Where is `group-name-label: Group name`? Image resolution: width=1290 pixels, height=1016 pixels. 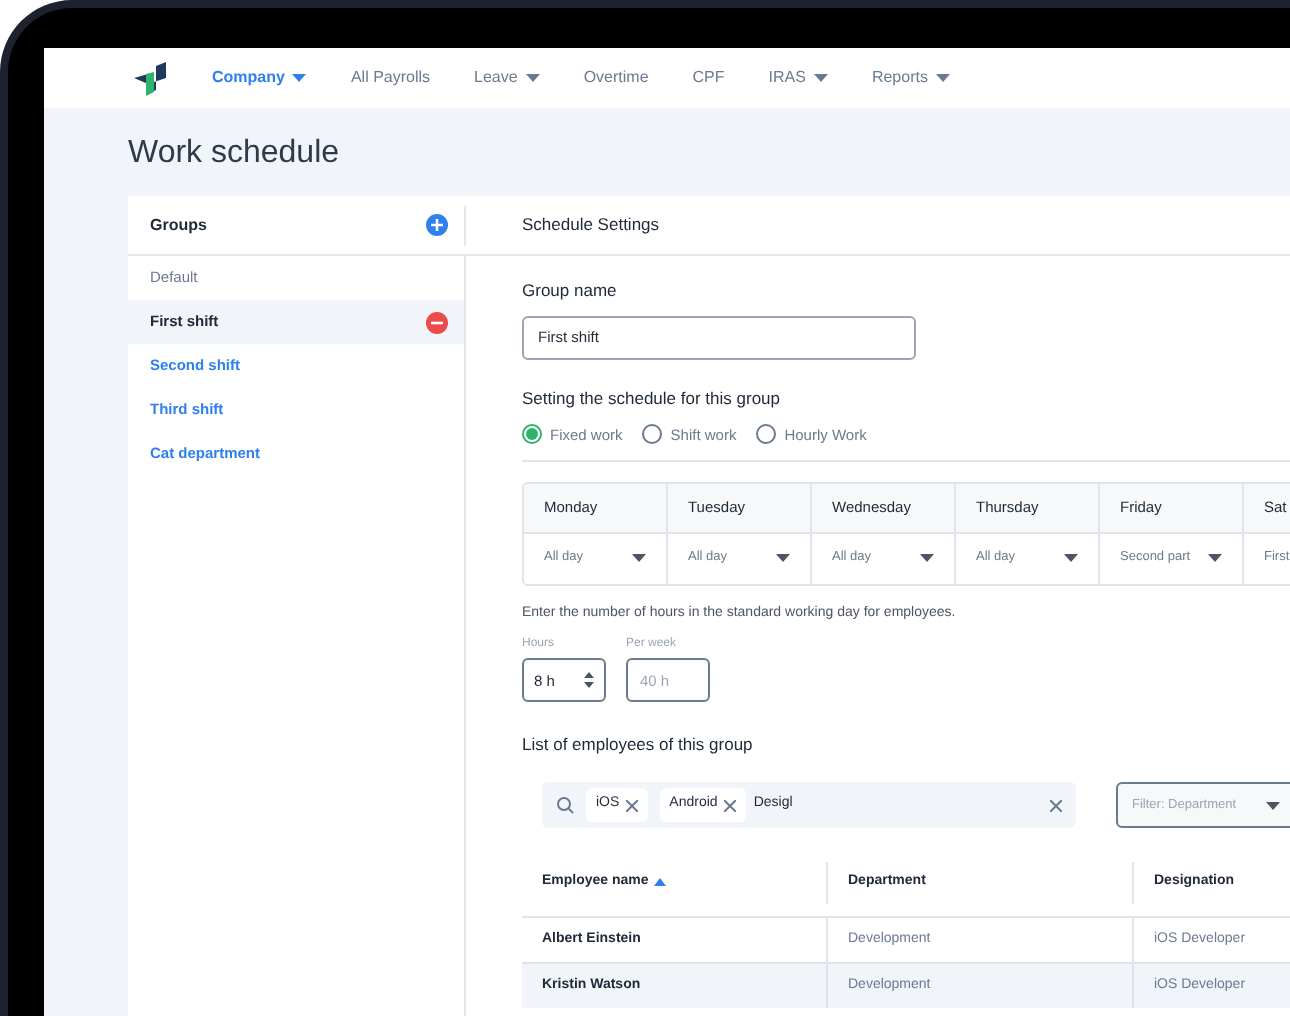 group-name-label: Group name is located at coordinates (570, 291).